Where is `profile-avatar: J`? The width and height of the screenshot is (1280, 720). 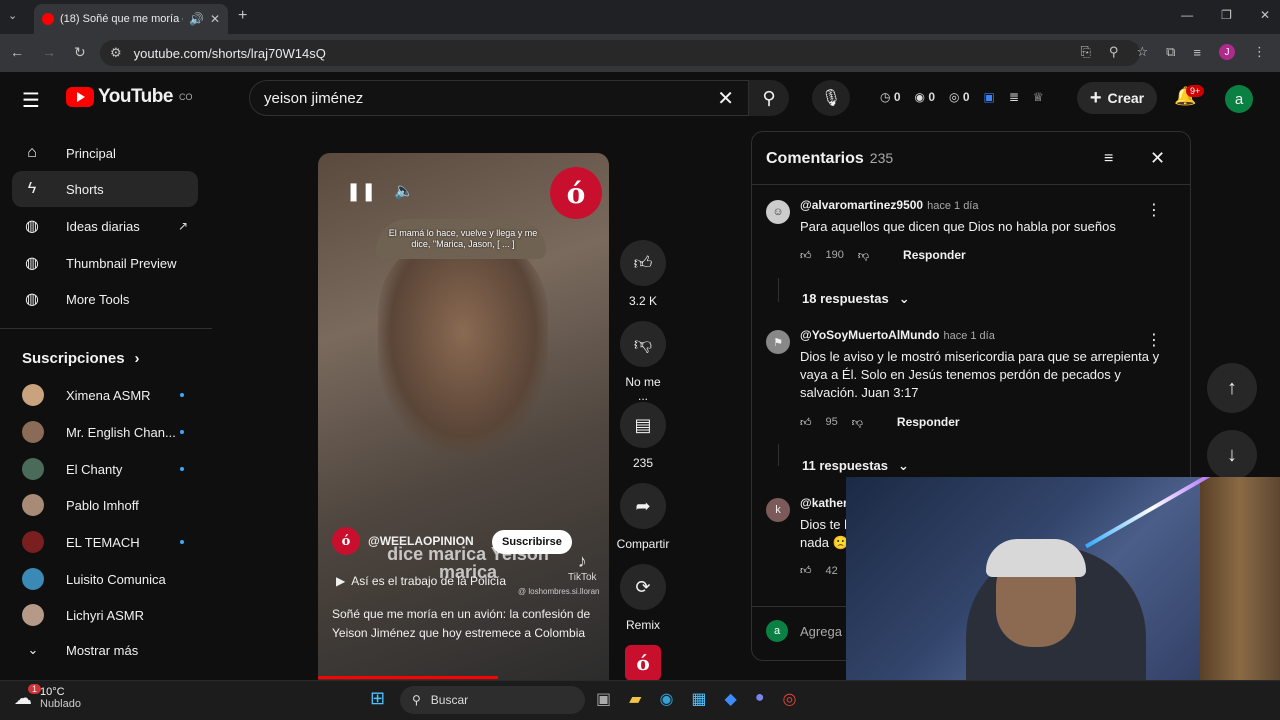 profile-avatar: J is located at coordinates (1227, 52).